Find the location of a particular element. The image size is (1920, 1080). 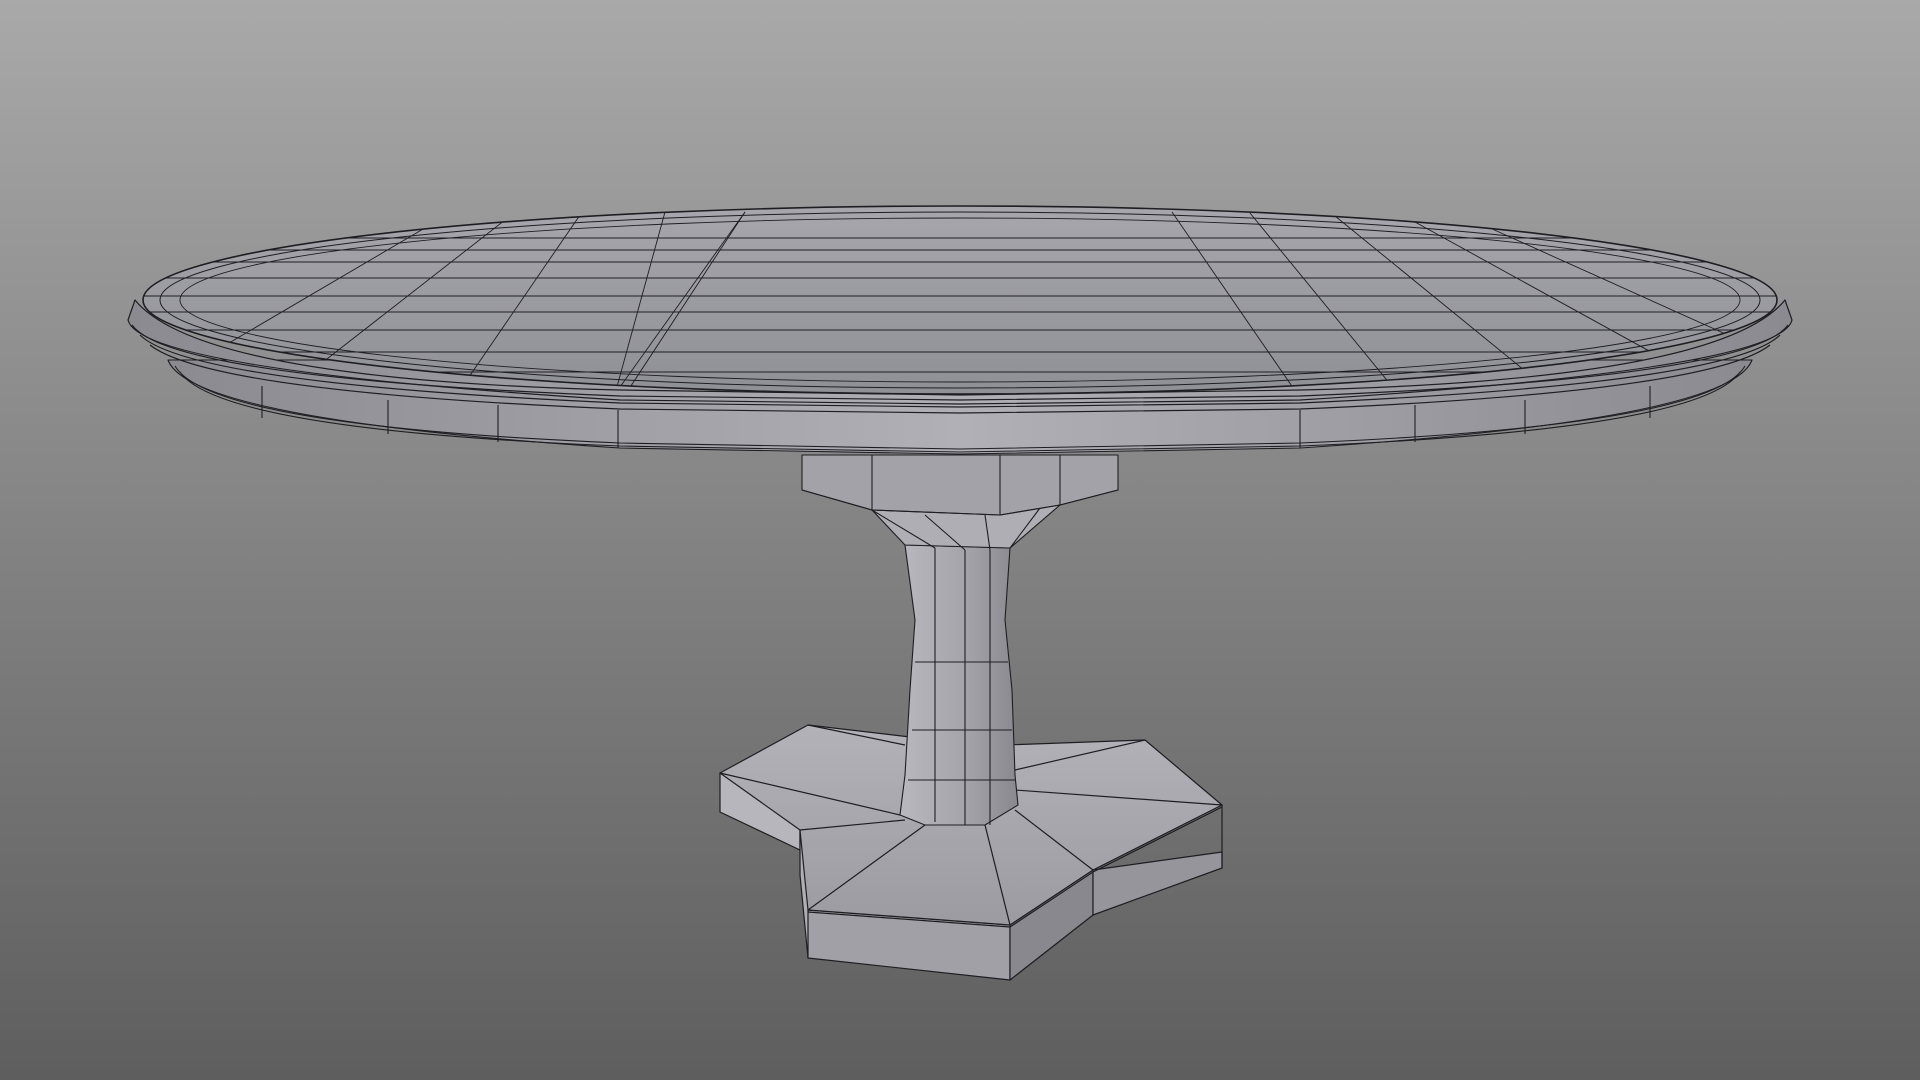

top-surface is located at coordinates (960, 300).